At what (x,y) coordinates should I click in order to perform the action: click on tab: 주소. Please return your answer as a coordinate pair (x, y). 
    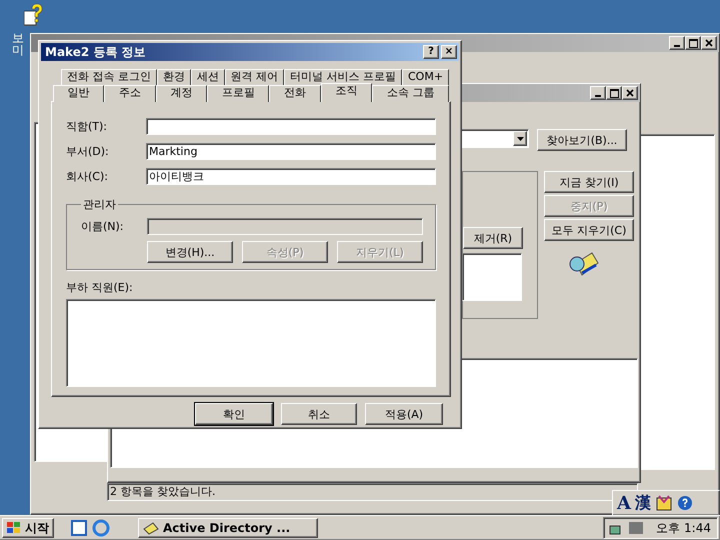
    Looking at the image, I should click on (130, 93).